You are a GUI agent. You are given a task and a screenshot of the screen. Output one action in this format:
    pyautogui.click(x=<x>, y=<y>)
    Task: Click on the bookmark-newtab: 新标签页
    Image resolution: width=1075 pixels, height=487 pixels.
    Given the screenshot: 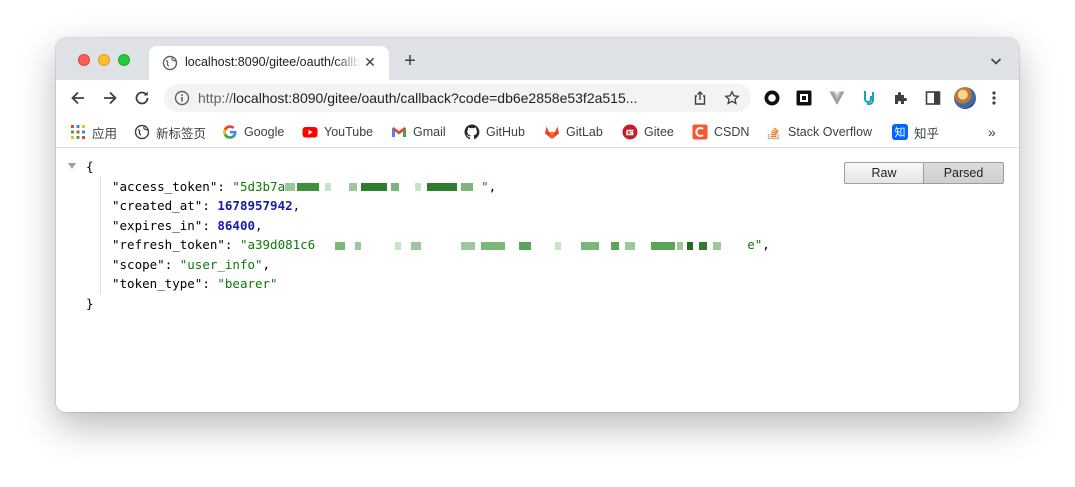 What is the action you would take?
    pyautogui.click(x=170, y=132)
    